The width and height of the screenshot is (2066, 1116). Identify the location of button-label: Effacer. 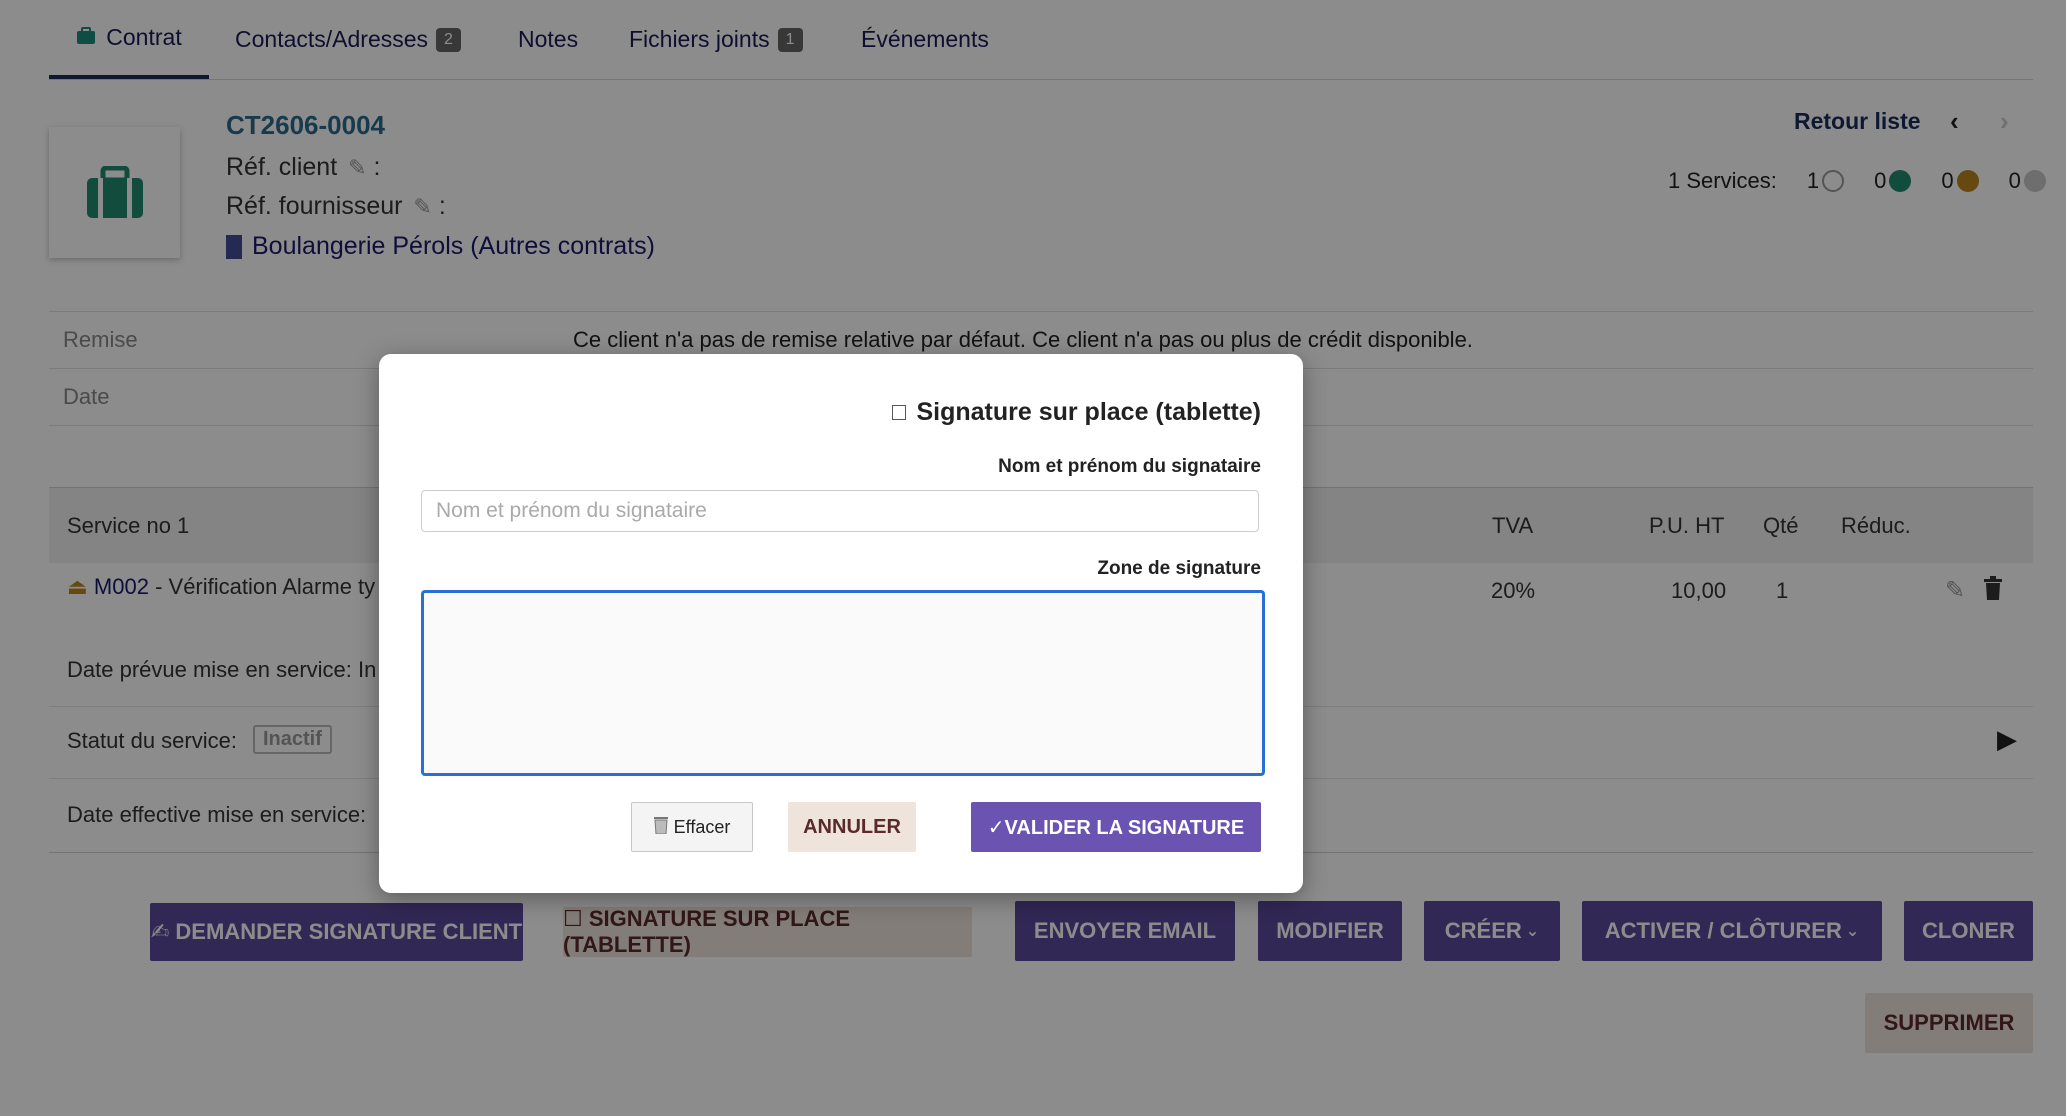
(702, 826).